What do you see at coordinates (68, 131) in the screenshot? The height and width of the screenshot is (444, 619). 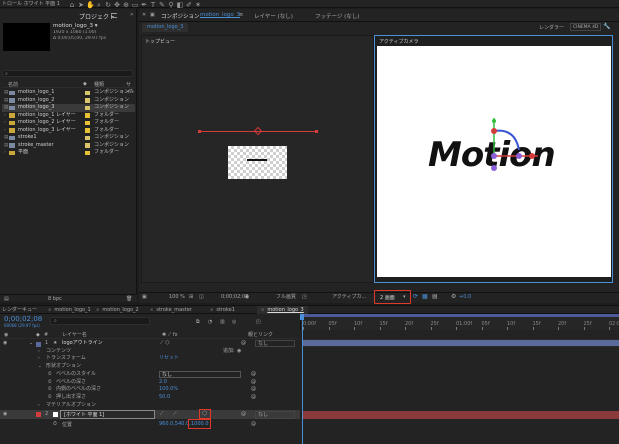 I see `project-item: › motion_logo_3 レイヤー フォルダー` at bounding box center [68, 131].